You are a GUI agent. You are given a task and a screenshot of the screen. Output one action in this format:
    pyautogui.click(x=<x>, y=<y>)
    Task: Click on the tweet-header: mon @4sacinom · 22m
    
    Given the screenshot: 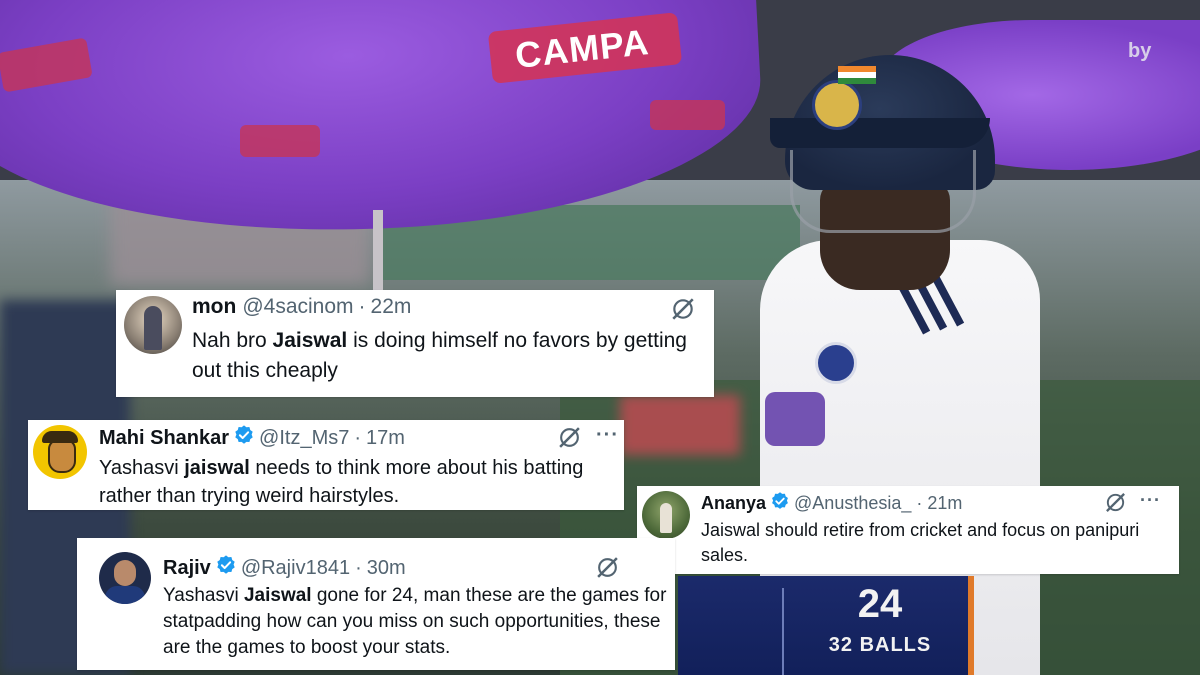 What is the action you would take?
    pyautogui.click(x=301, y=307)
    